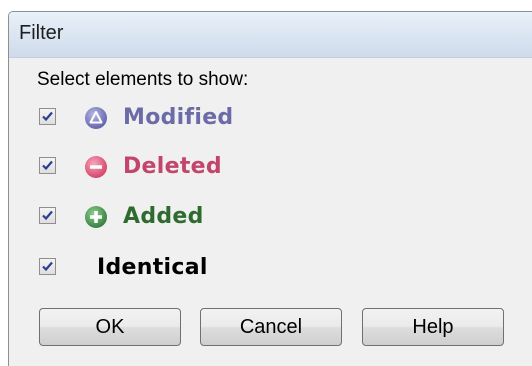 The width and height of the screenshot is (532, 366). I want to click on identical-label: Identical, so click(152, 267).